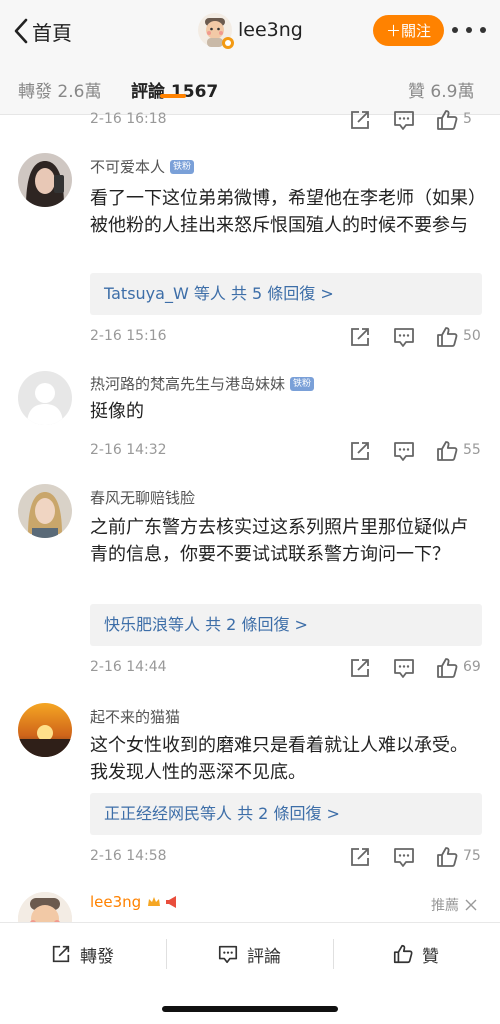 The image size is (500, 1024). I want to click on chevron-left-icon, so click(21, 31).